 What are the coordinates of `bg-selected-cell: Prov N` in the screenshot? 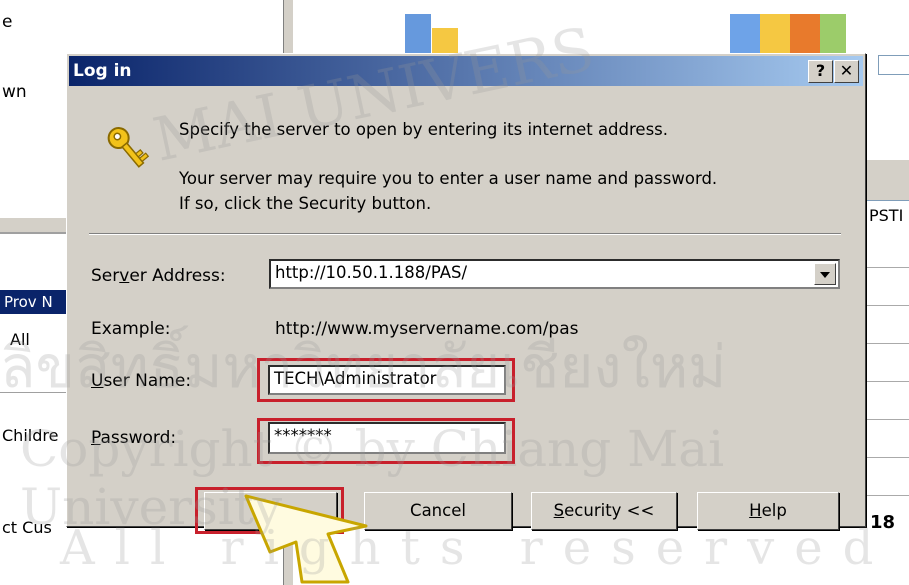 It's located at (33, 302).